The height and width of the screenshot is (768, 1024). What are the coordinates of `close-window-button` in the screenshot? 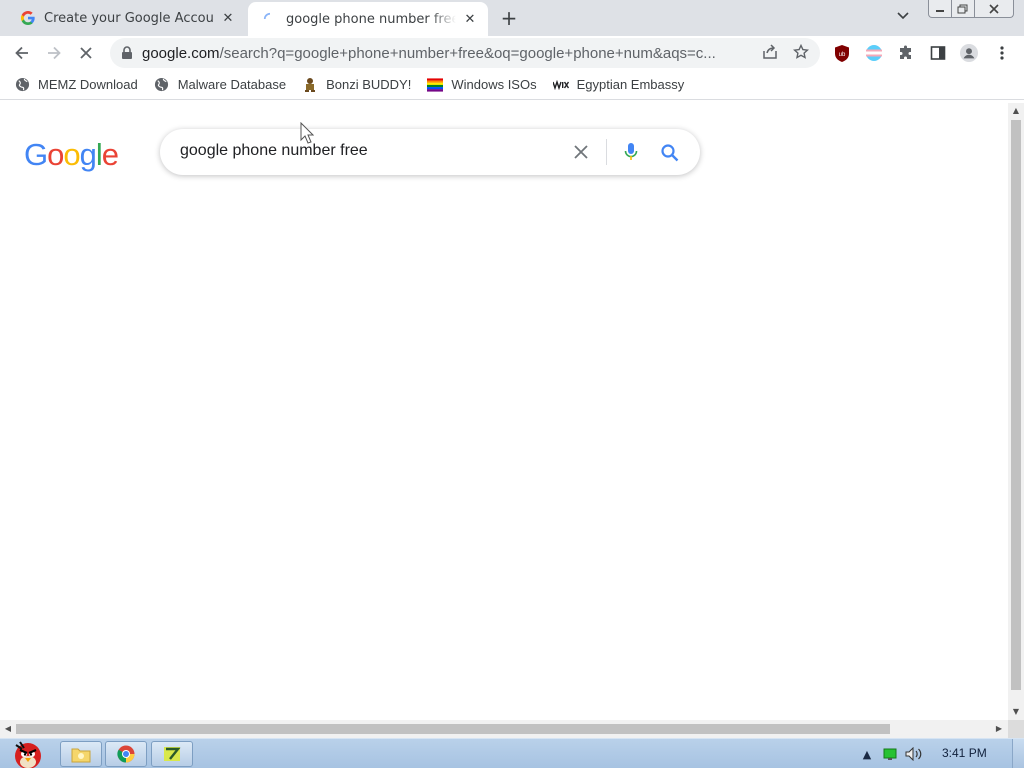 It's located at (994, 9).